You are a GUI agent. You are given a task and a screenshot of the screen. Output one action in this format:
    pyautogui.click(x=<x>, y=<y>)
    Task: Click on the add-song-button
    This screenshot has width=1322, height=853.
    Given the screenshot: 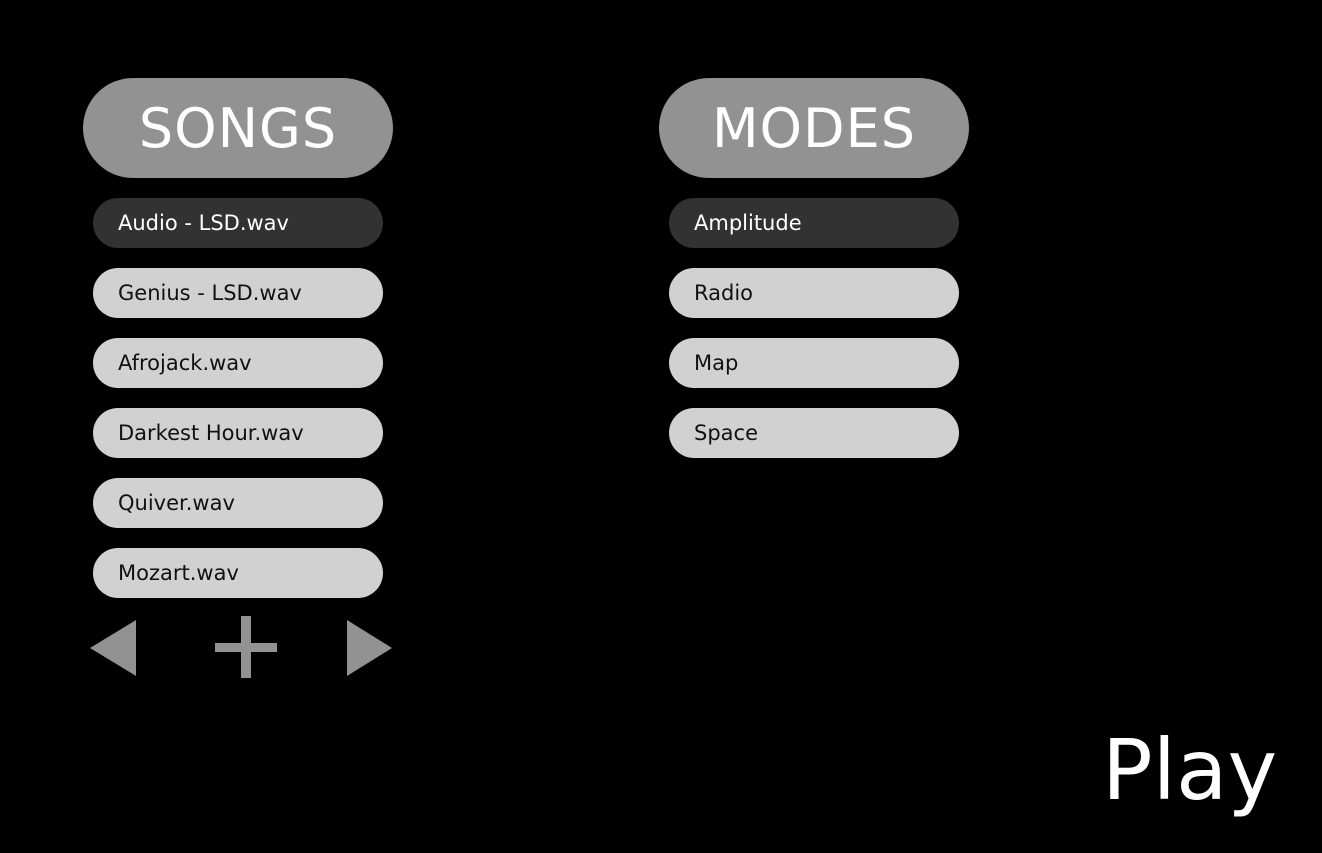 What is the action you would take?
    pyautogui.click(x=246, y=647)
    